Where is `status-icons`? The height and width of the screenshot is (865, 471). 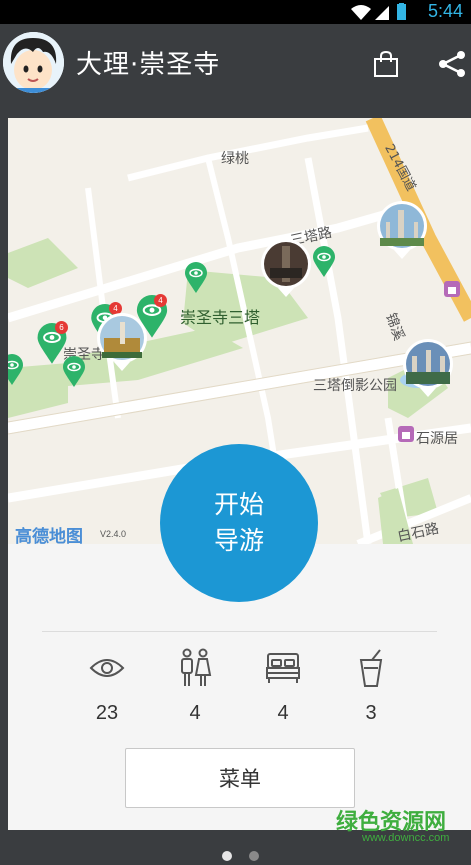 status-icons is located at coordinates (379, 14).